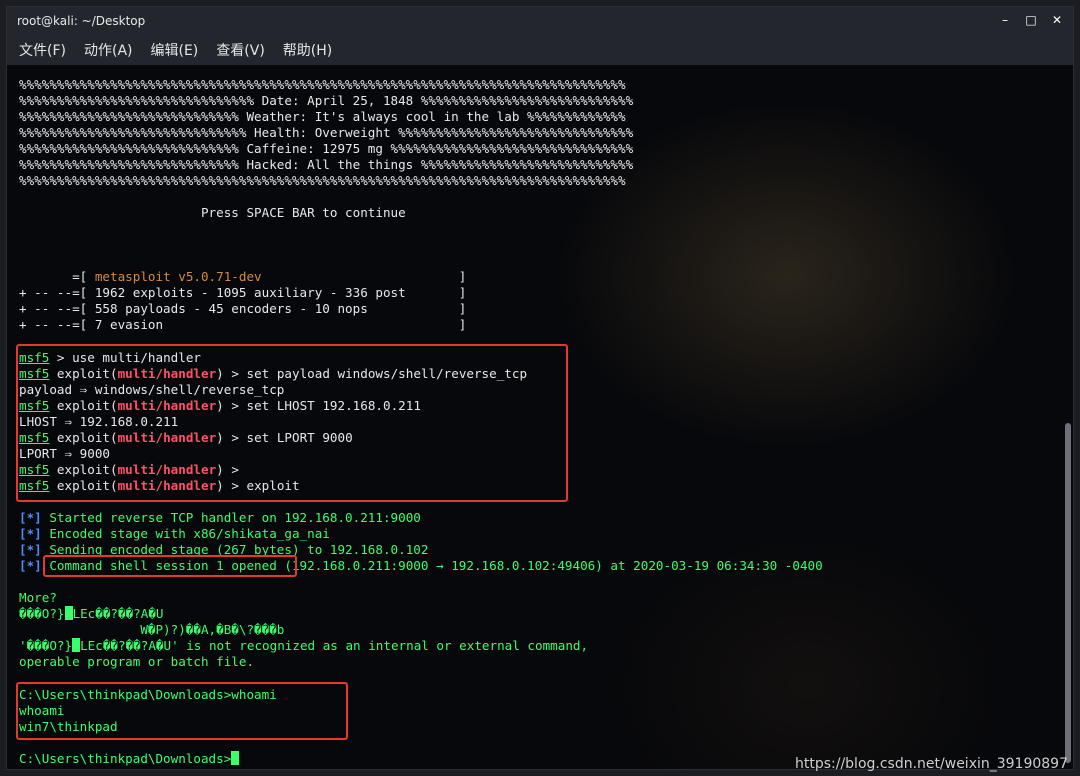 The image size is (1080, 776). What do you see at coordinates (170, 566) in the screenshot?
I see `highlight-box-session` at bounding box center [170, 566].